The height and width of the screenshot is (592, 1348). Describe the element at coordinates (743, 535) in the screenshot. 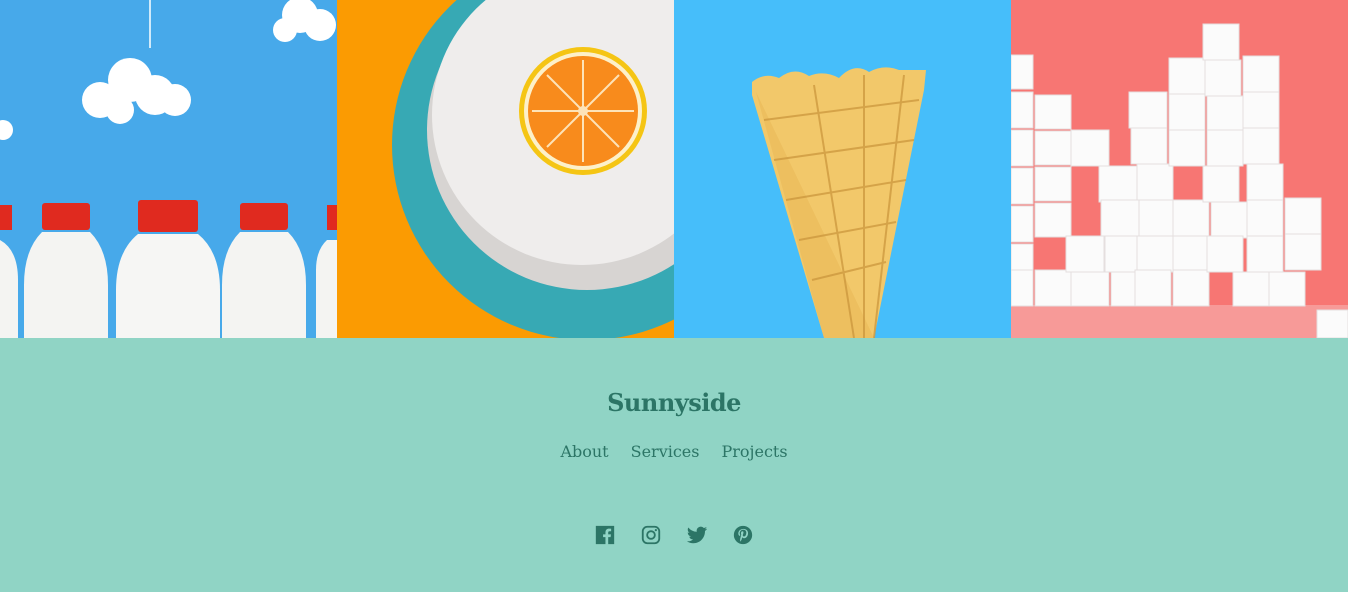

I see `pinterest-icon` at that location.